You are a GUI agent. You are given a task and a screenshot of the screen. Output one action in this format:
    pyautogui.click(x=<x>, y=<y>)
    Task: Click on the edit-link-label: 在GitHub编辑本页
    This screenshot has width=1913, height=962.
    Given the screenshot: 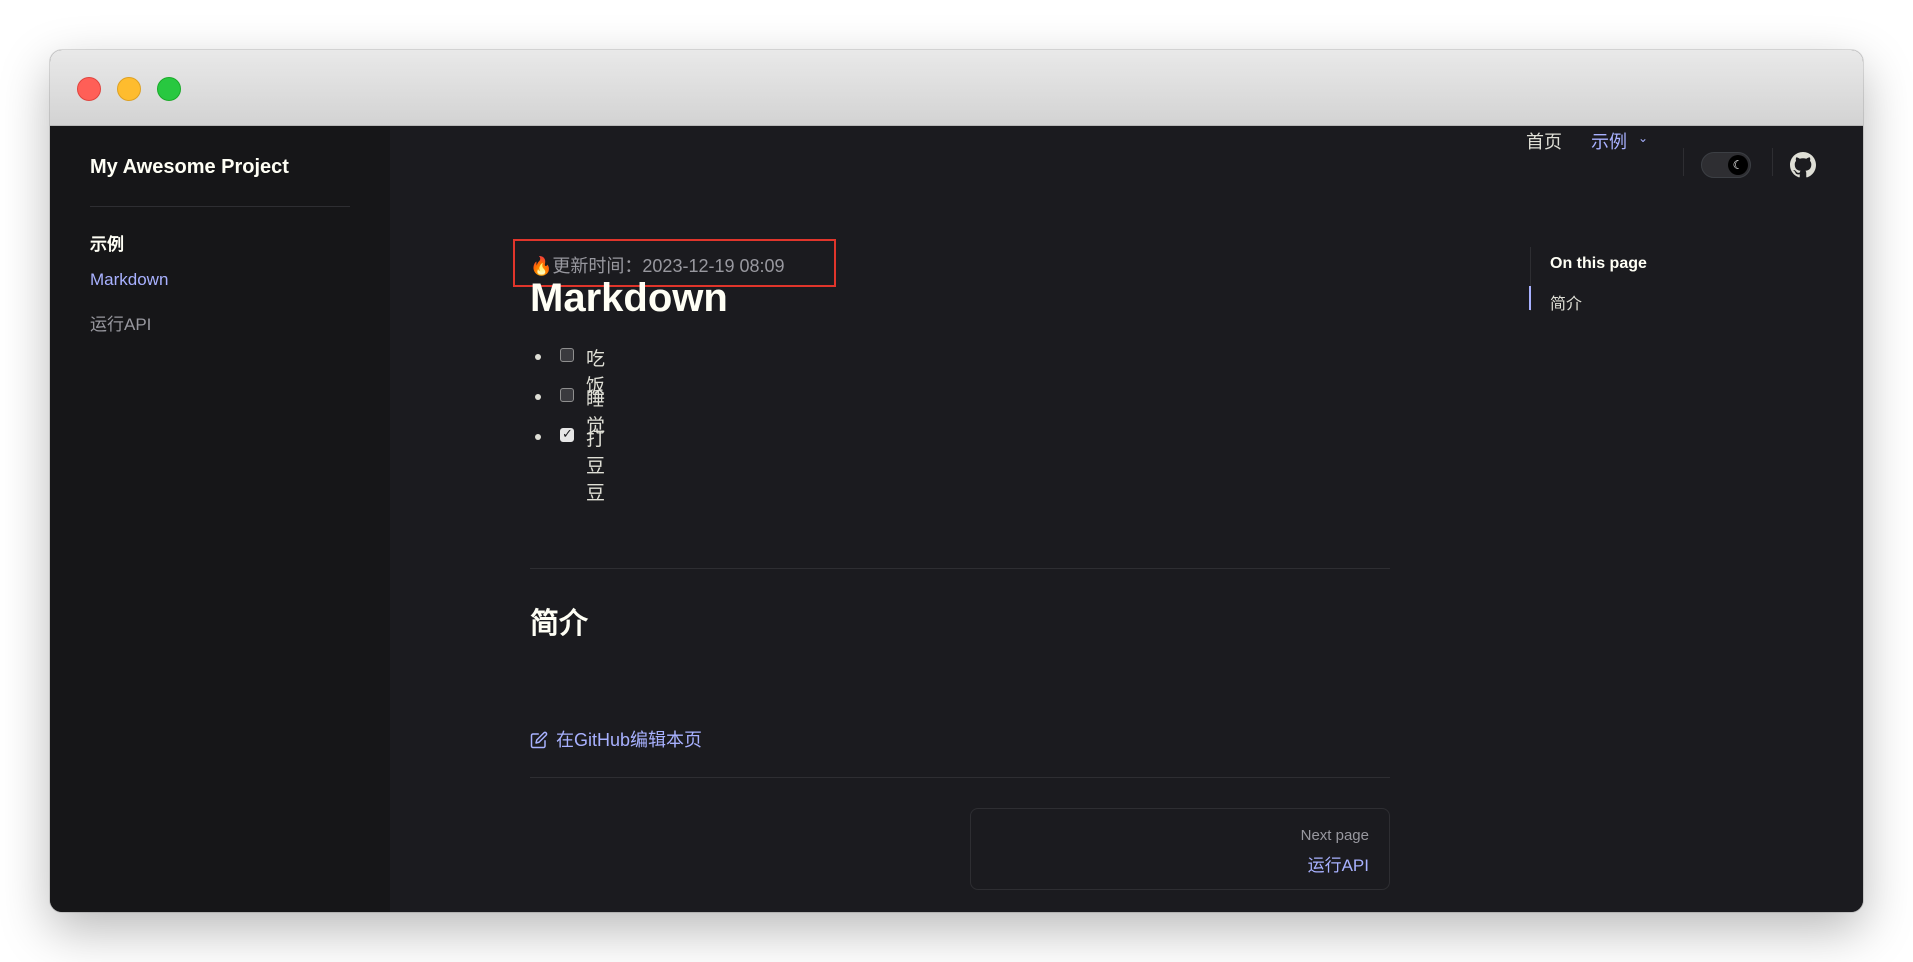 What is the action you would take?
    pyautogui.click(x=629, y=740)
    